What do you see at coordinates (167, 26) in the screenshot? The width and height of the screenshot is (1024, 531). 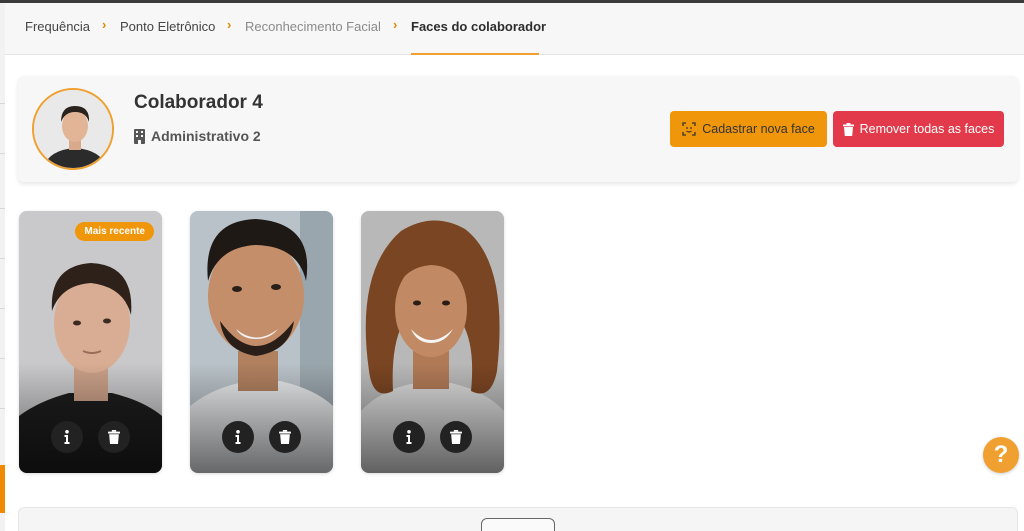 I see `breadcrumb-item-ponto-eletronico: Ponto Eletrônico` at bounding box center [167, 26].